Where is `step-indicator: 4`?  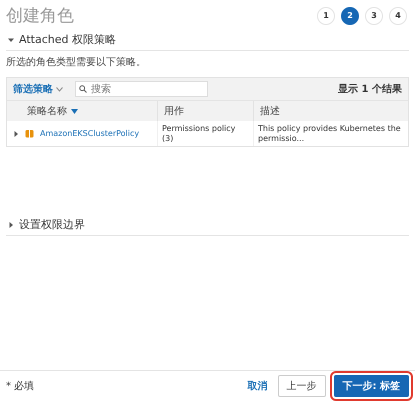
step-indicator: 4 is located at coordinates (398, 15).